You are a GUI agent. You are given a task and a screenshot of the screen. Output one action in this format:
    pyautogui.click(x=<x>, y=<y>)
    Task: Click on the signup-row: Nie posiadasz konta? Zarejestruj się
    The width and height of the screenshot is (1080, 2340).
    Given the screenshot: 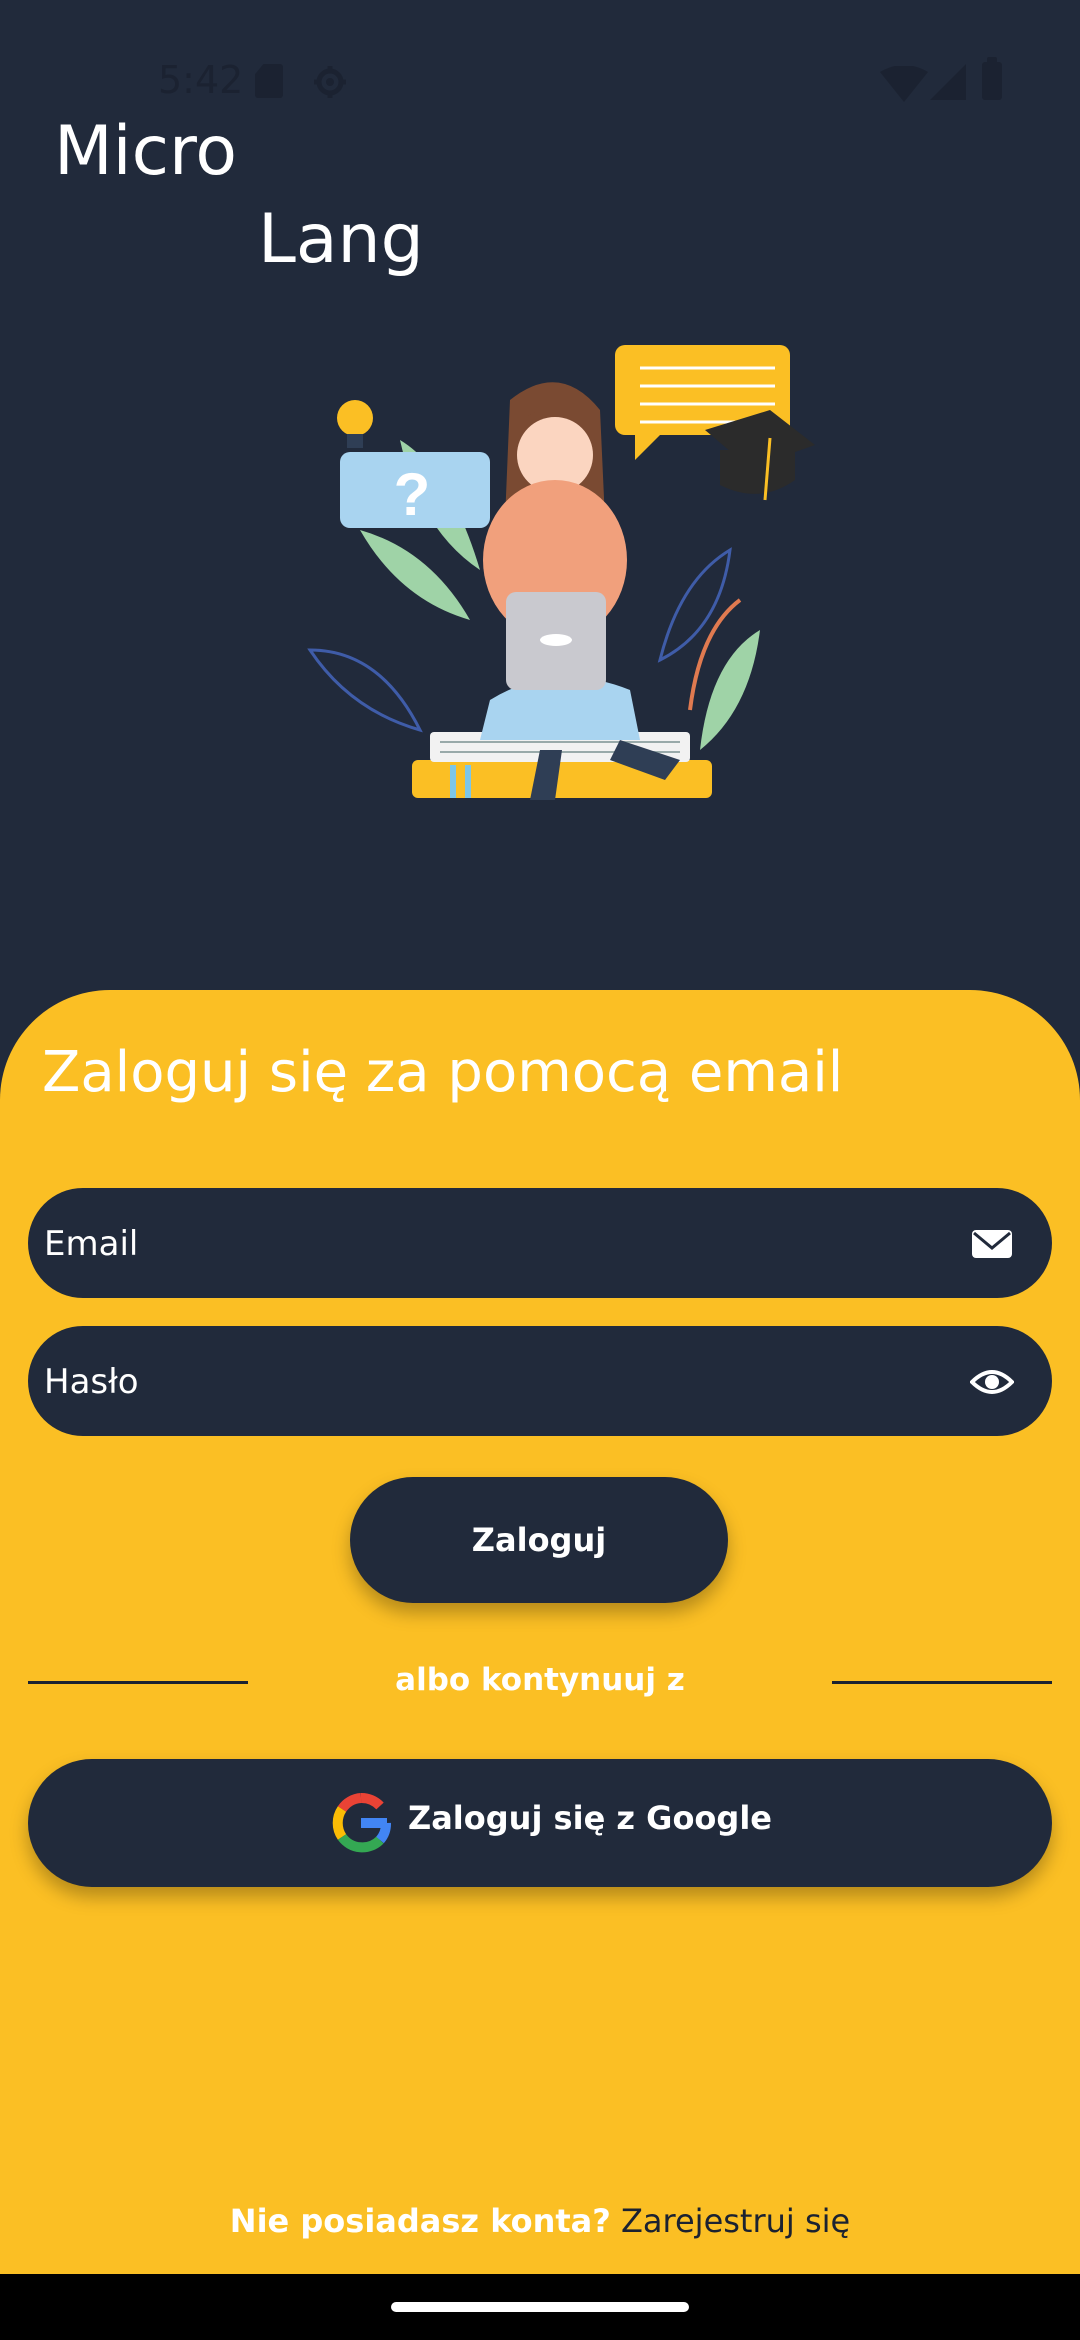 What is the action you would take?
    pyautogui.click(x=540, y=2221)
    